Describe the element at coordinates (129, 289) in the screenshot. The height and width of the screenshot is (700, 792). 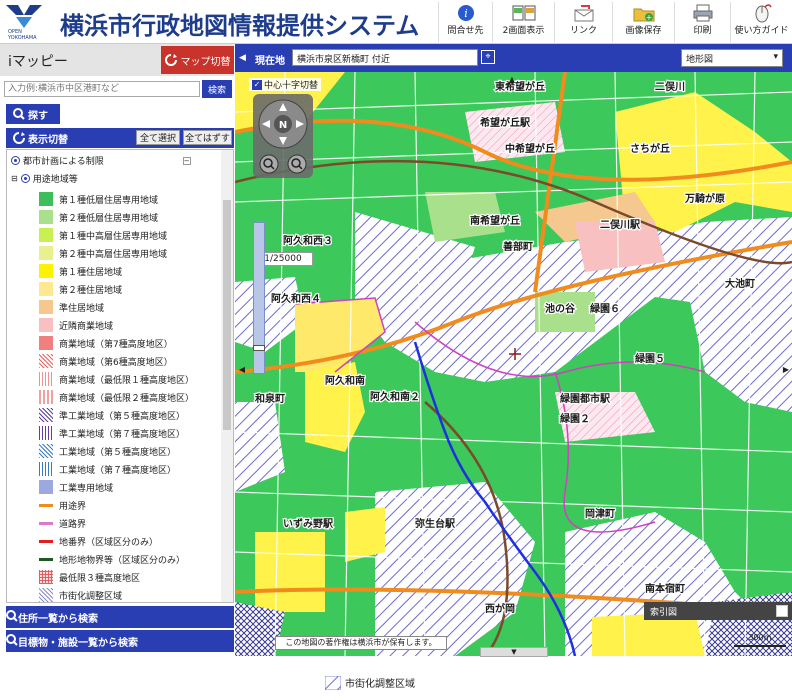
I see `legend-item: 第２種住居地域` at that location.